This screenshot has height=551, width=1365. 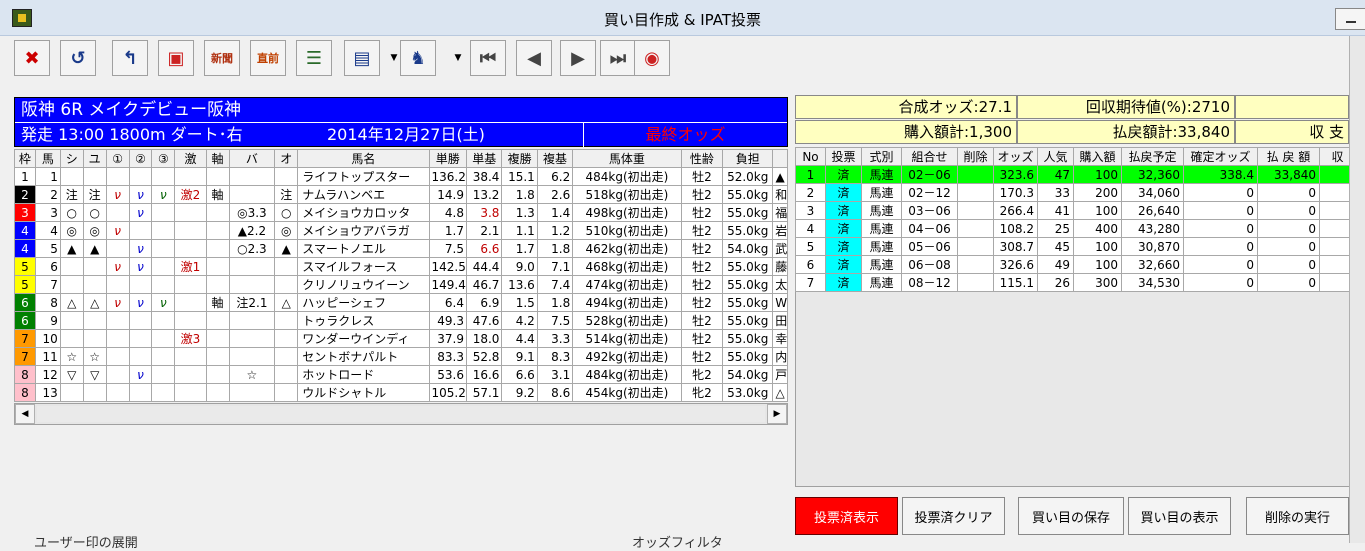 What do you see at coordinates (71, 374) in the screenshot?
I see `cell-shi: ▽` at bounding box center [71, 374].